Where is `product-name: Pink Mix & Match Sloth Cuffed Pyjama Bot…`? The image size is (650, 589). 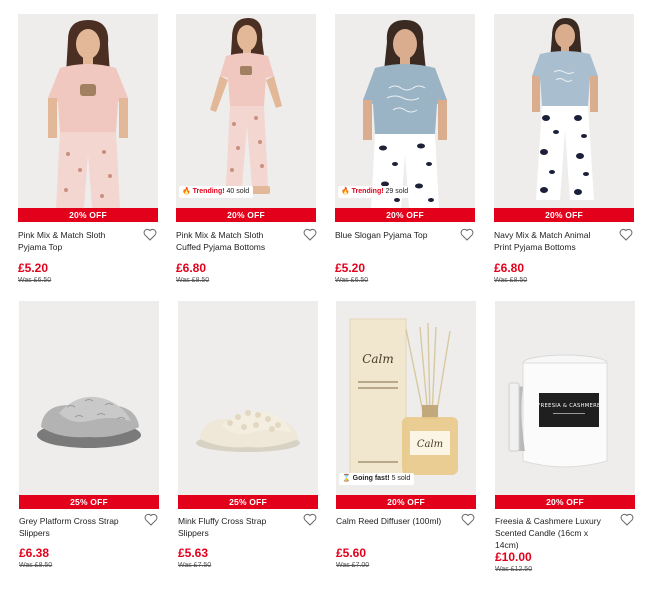
product-name: Pink Mix & Match Sloth Cuffed Pyjama Bot… is located at coordinates (232, 241).